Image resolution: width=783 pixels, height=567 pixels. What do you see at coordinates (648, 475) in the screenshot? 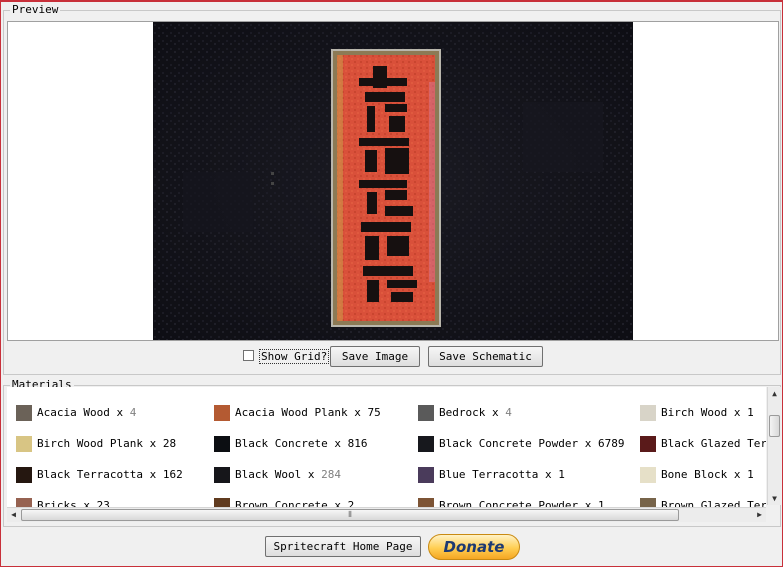
I see `bone-block-icon` at bounding box center [648, 475].